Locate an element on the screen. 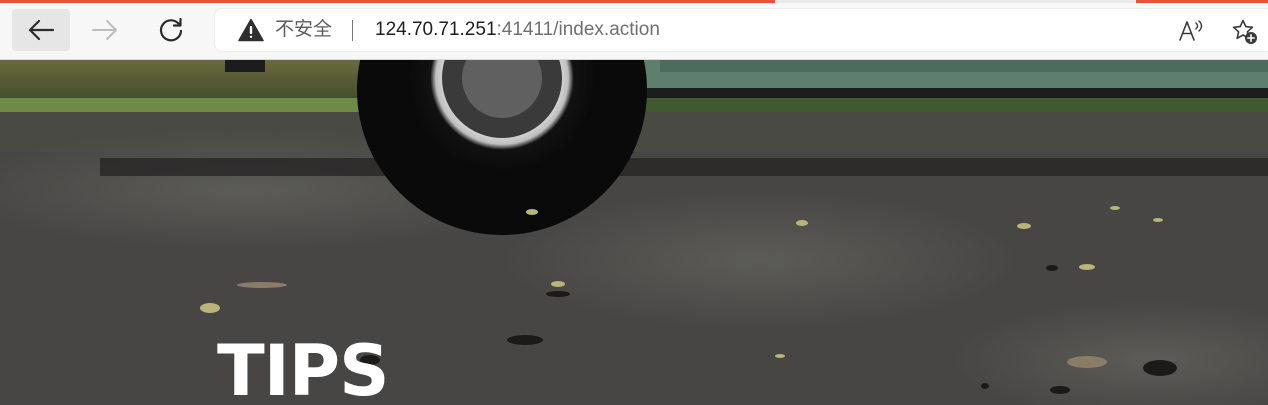  url-text: 124.70.71.251:41411/index.action is located at coordinates (517, 30).